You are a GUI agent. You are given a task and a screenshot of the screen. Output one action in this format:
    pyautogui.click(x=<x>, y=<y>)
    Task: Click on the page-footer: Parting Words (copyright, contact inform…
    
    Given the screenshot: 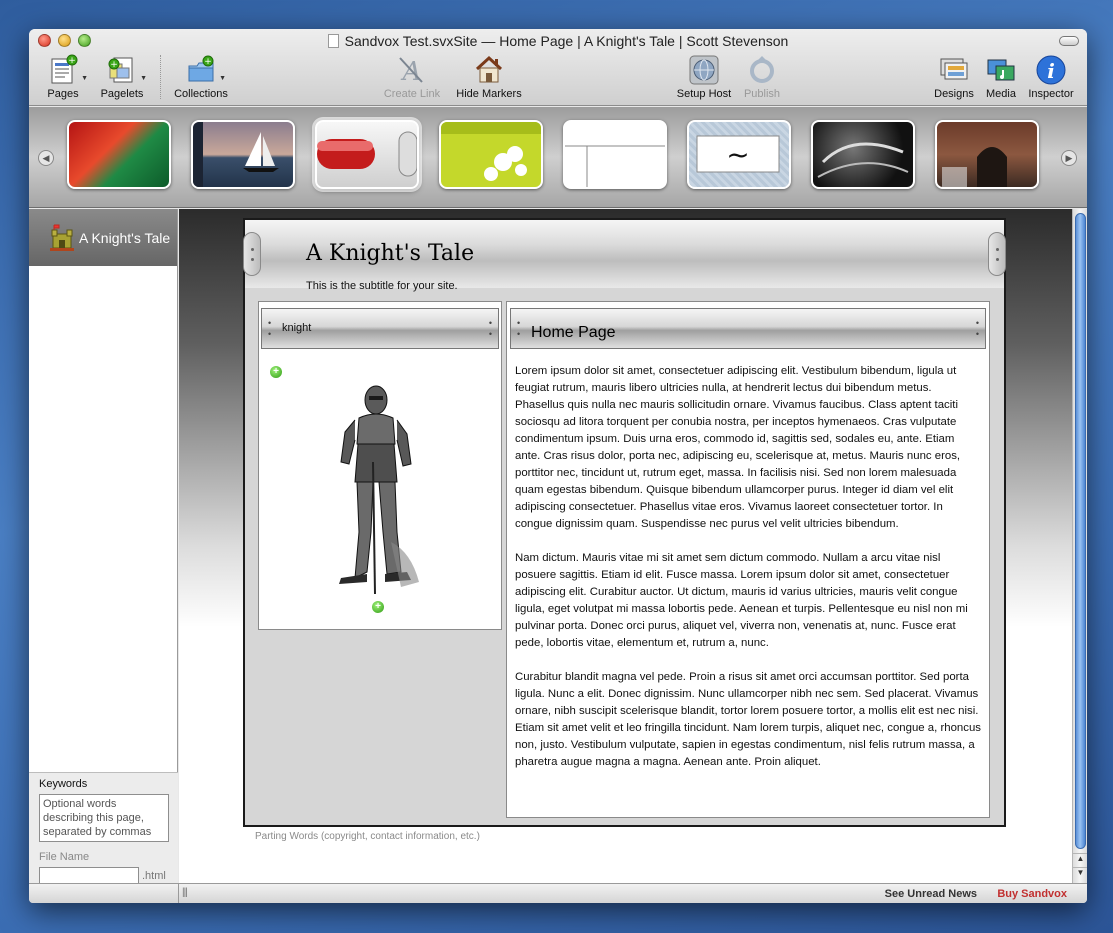 What is the action you would take?
    pyautogui.click(x=367, y=836)
    